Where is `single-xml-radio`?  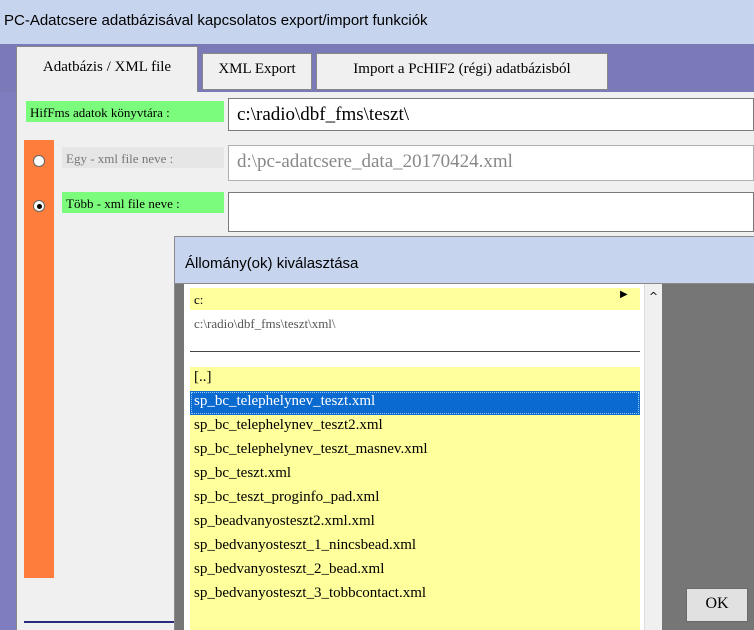
single-xml-radio is located at coordinates (39, 161).